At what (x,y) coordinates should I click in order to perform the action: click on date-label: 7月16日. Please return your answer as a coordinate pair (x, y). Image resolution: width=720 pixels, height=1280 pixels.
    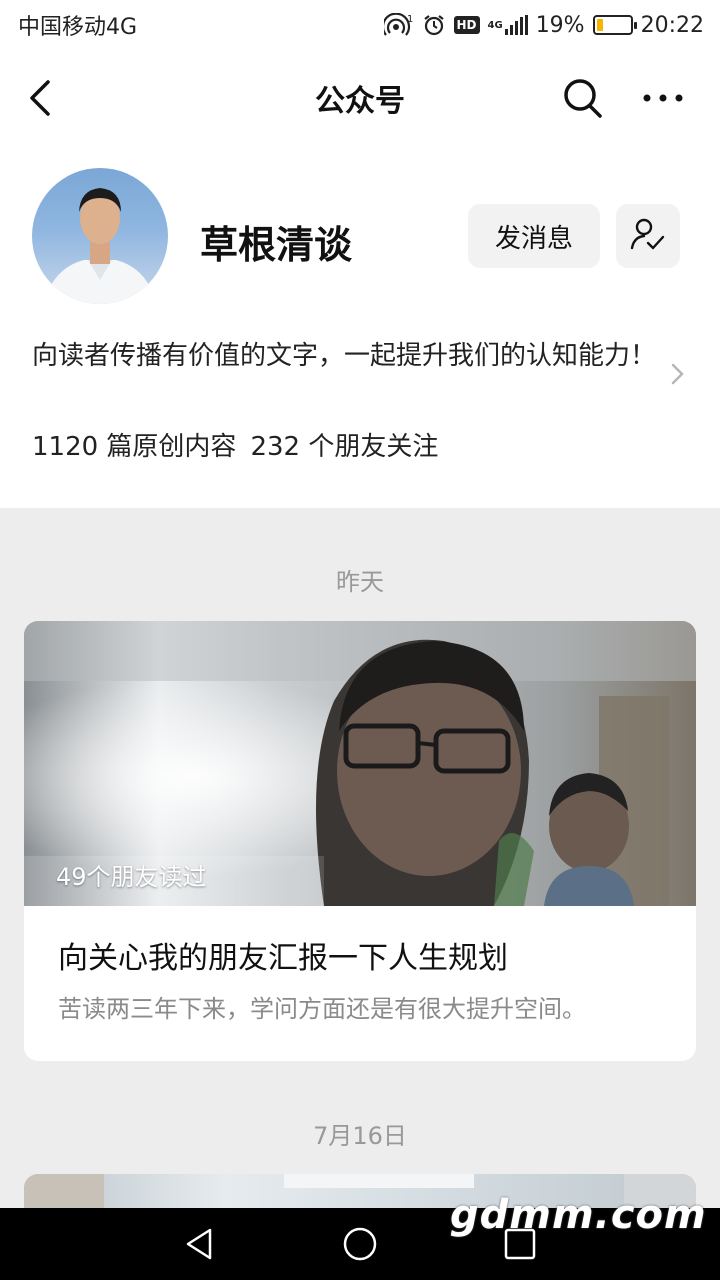
    Looking at the image, I should click on (360, 1136).